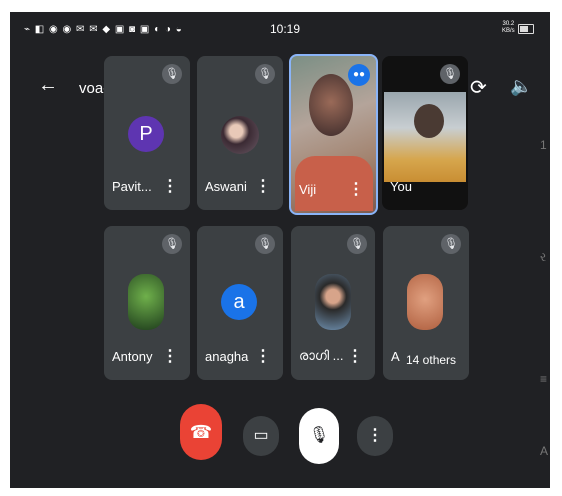 The width and height of the screenshot is (562, 496). I want to click on participant-tile: 🎙 A 14 others, so click(426, 303).